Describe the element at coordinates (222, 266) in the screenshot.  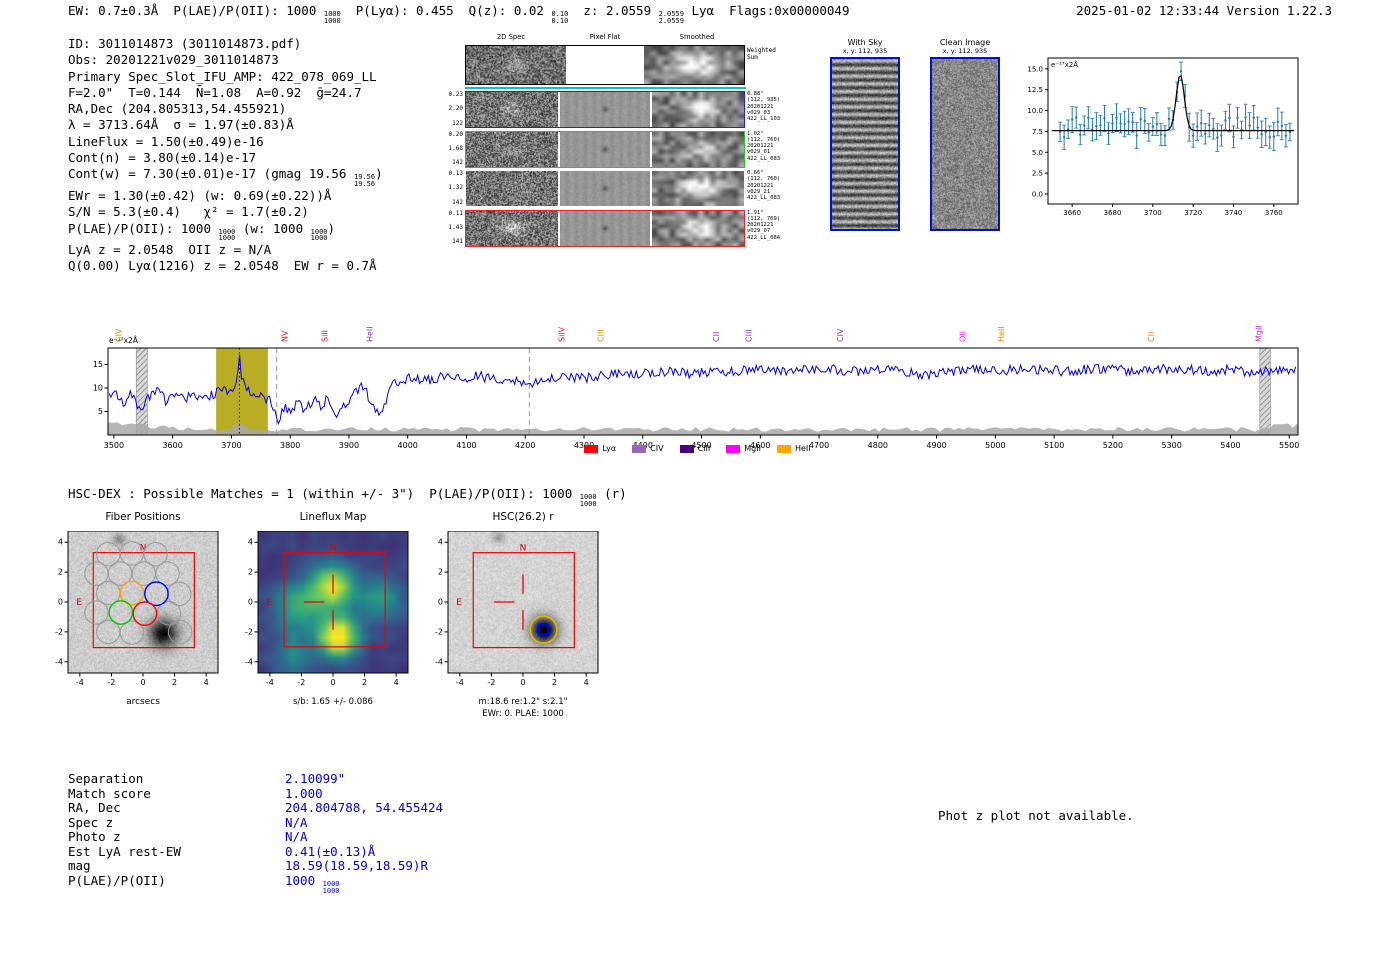
I see `info-line: Q(0.00) Lyα(1216) z = 2.0548 EW r = 0.7Å` at that location.